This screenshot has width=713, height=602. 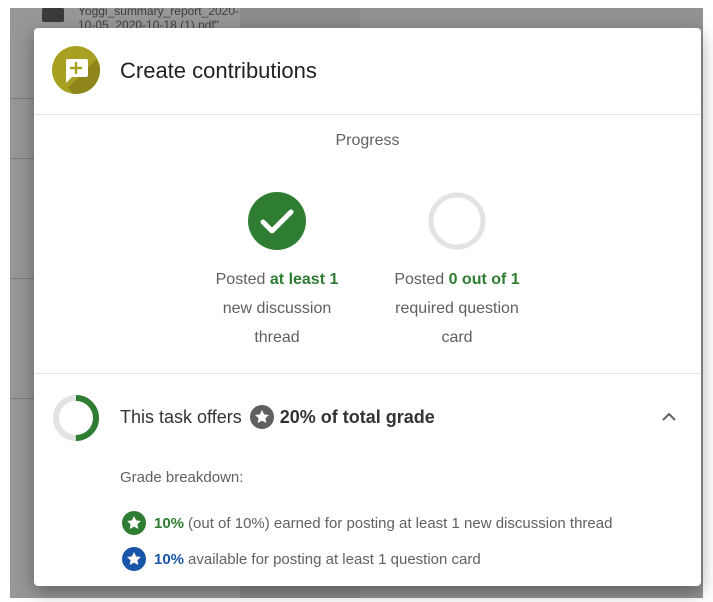 What do you see at coordinates (261, 417) in the screenshot?
I see `star-badge-icon` at bounding box center [261, 417].